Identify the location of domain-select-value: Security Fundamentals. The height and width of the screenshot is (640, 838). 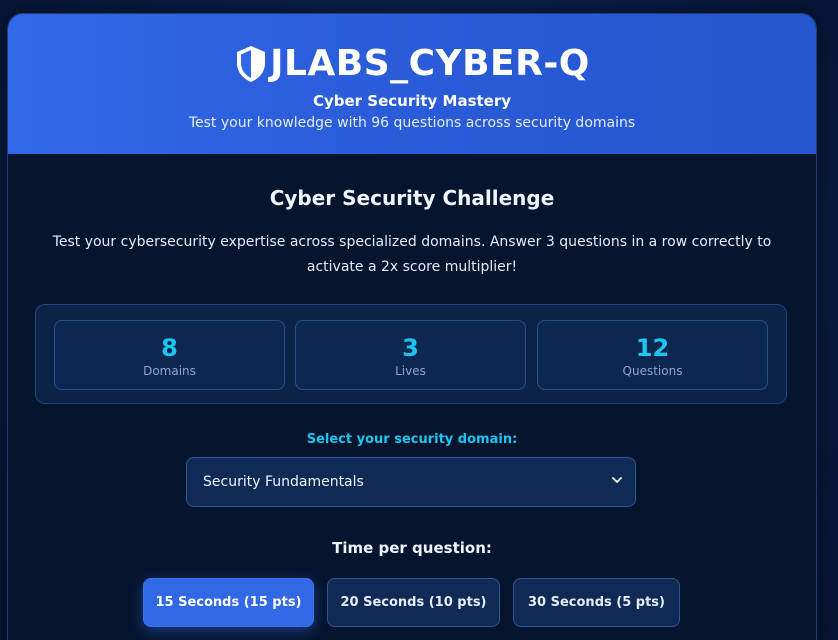
(283, 482).